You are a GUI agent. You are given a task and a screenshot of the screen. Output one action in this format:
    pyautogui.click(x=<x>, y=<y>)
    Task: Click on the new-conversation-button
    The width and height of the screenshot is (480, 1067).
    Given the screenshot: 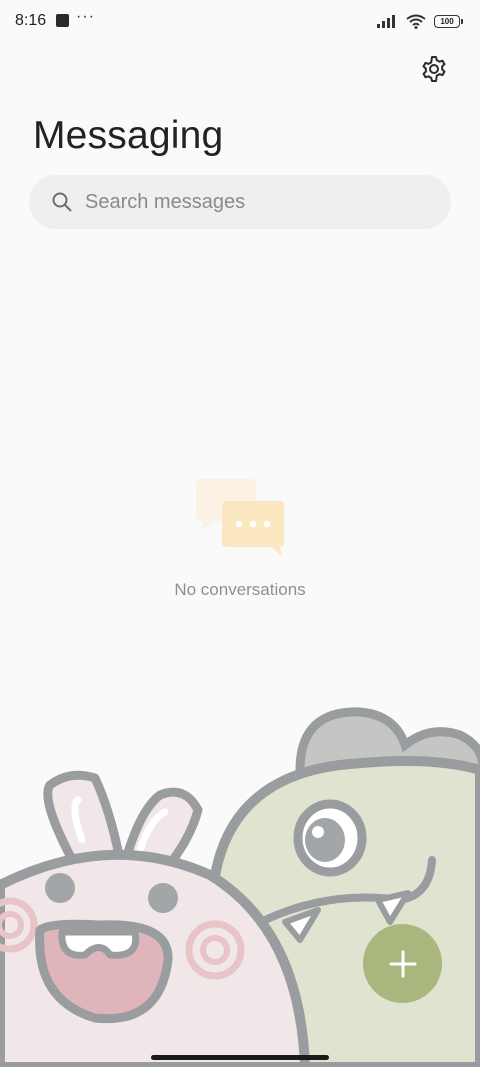 What is the action you would take?
    pyautogui.click(x=402, y=963)
    